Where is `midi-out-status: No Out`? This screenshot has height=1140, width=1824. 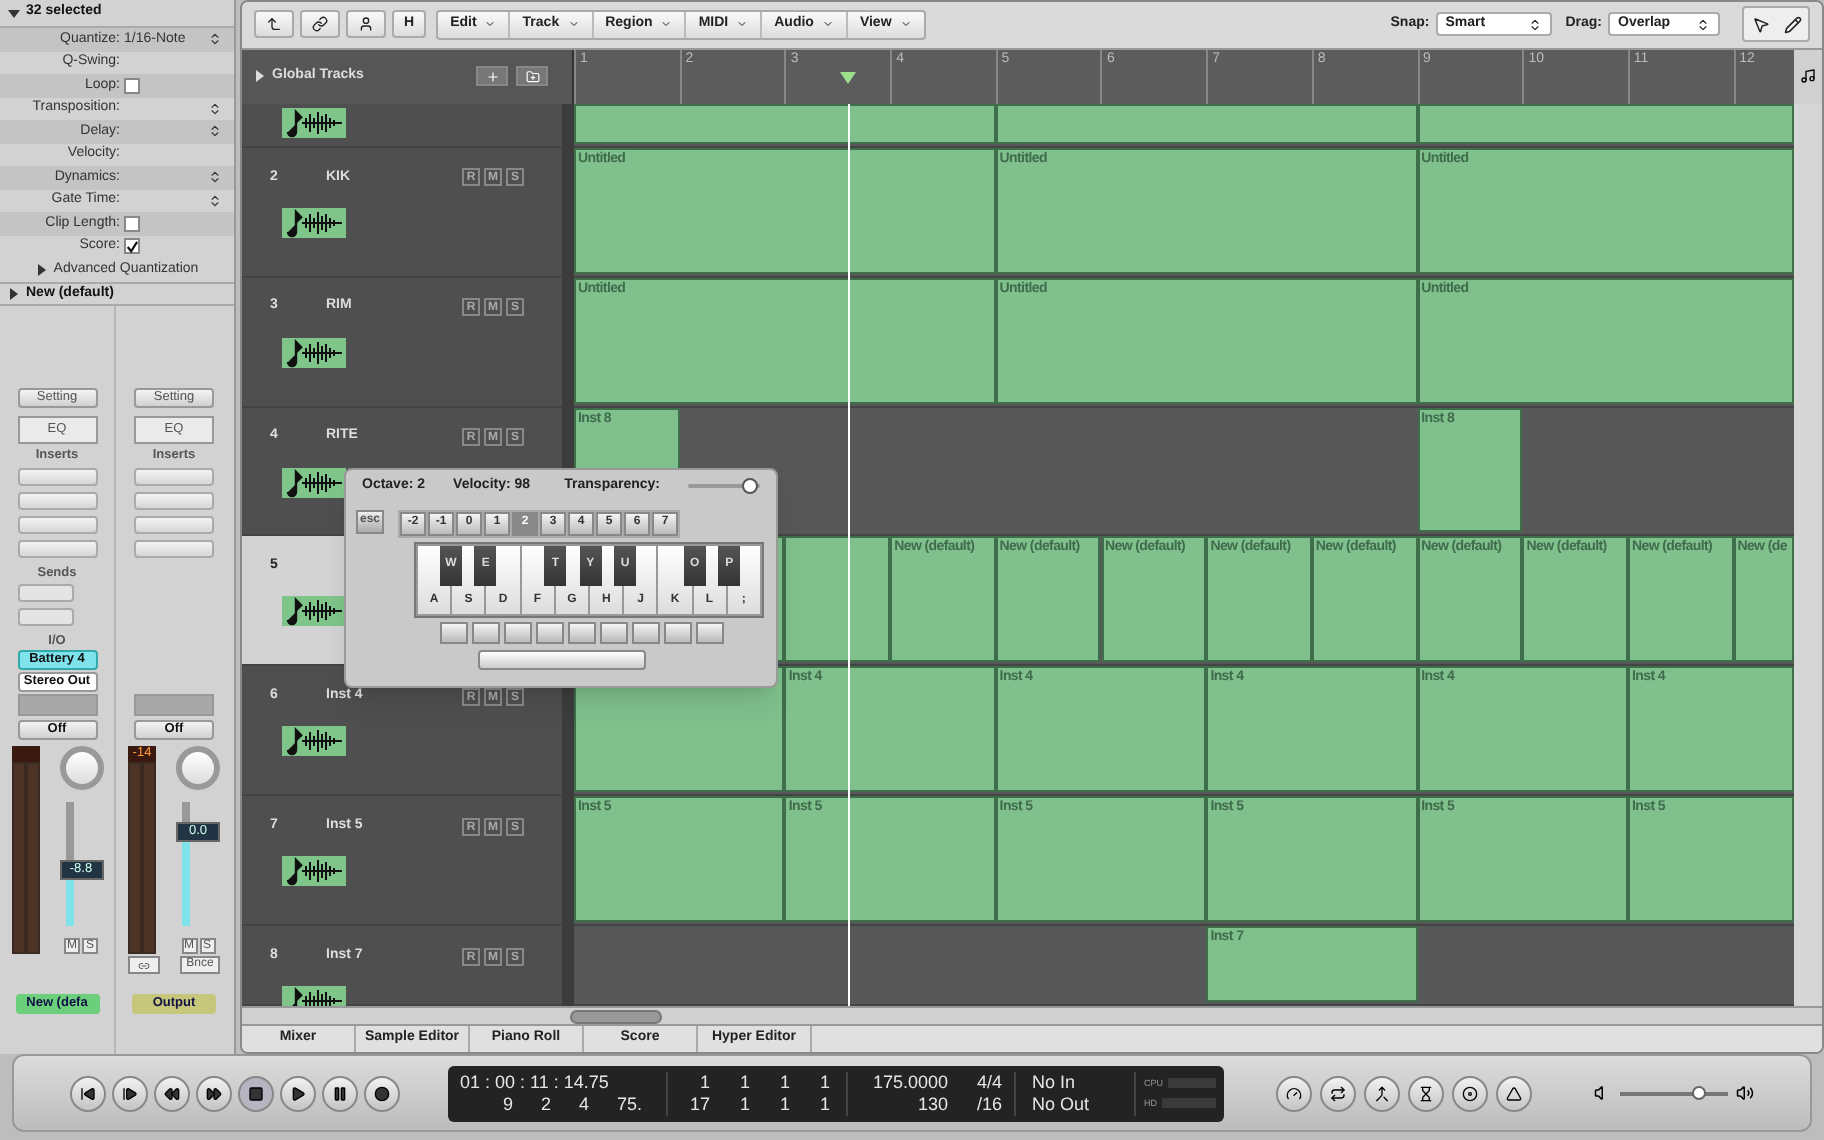 midi-out-status: No Out is located at coordinates (1062, 1104).